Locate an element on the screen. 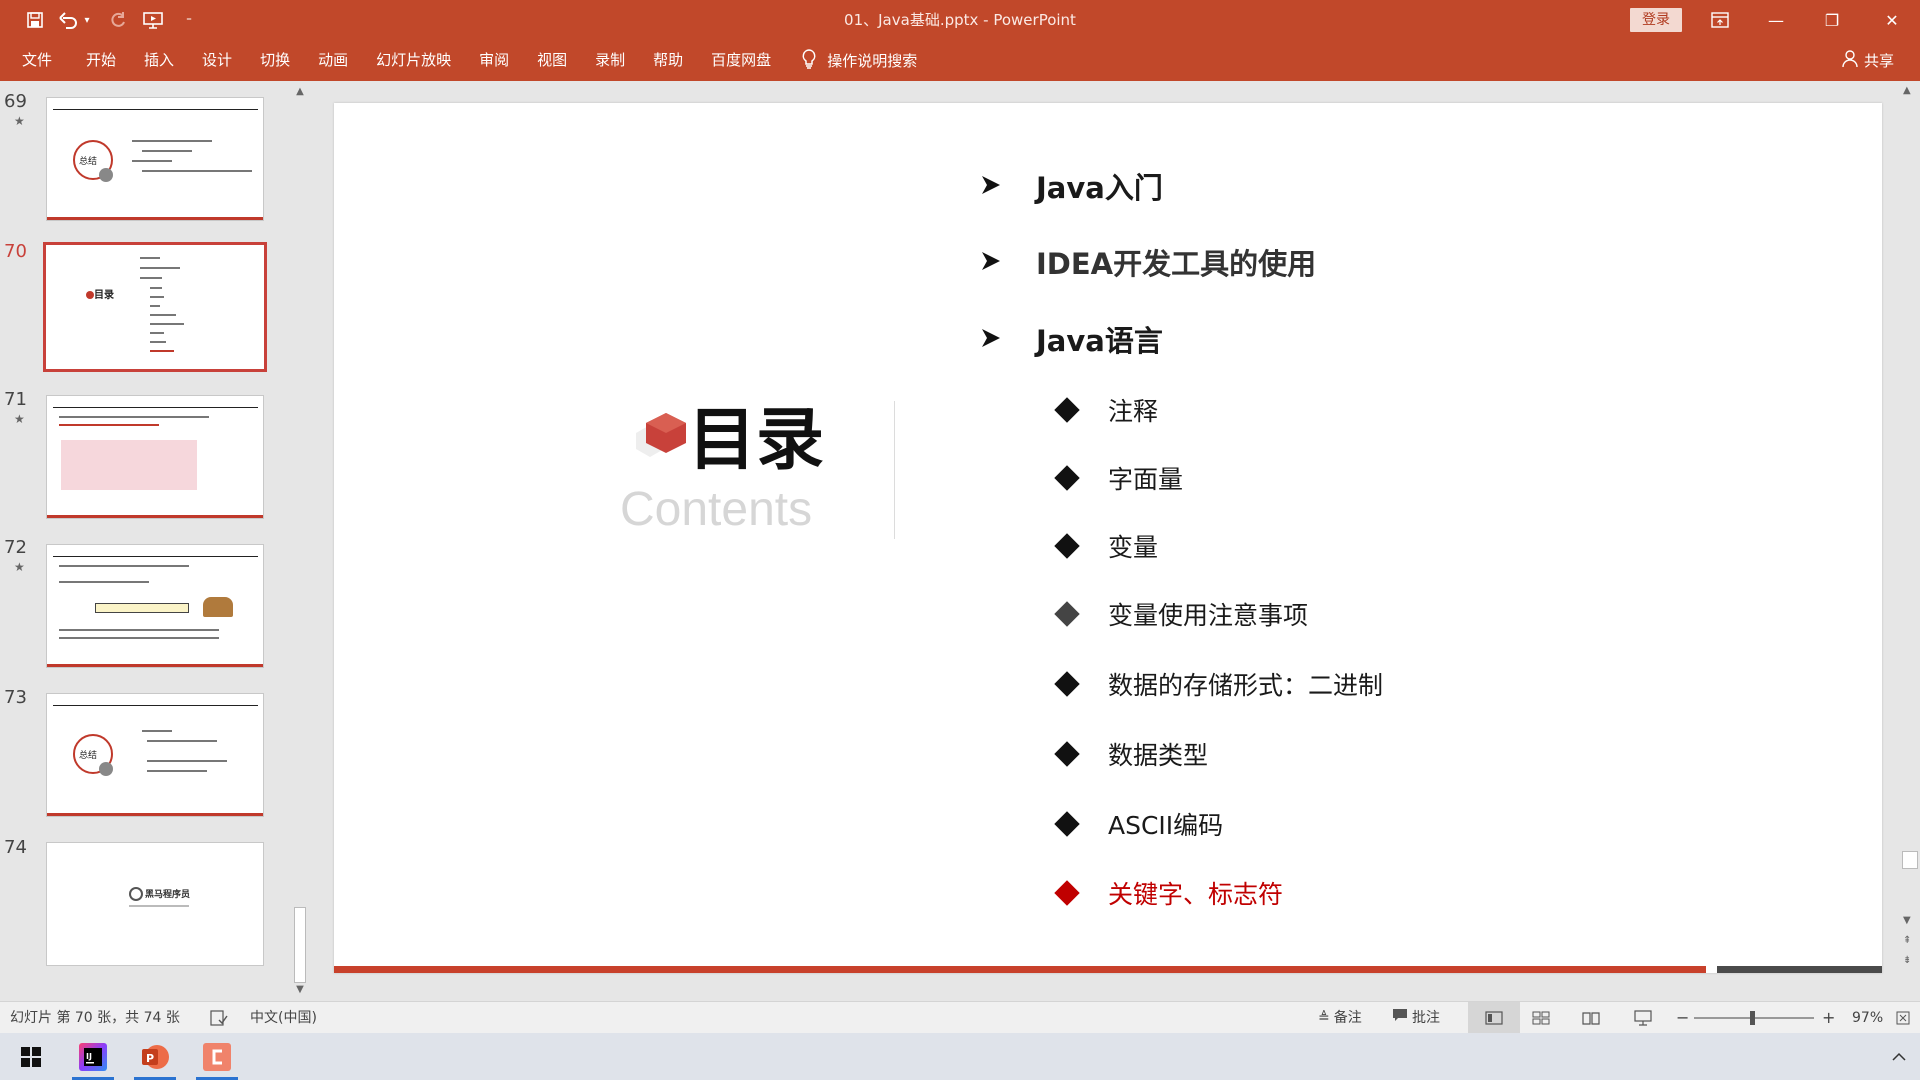 This screenshot has width=1920, height=1080. tab-file: 文件 is located at coordinates (36, 60).